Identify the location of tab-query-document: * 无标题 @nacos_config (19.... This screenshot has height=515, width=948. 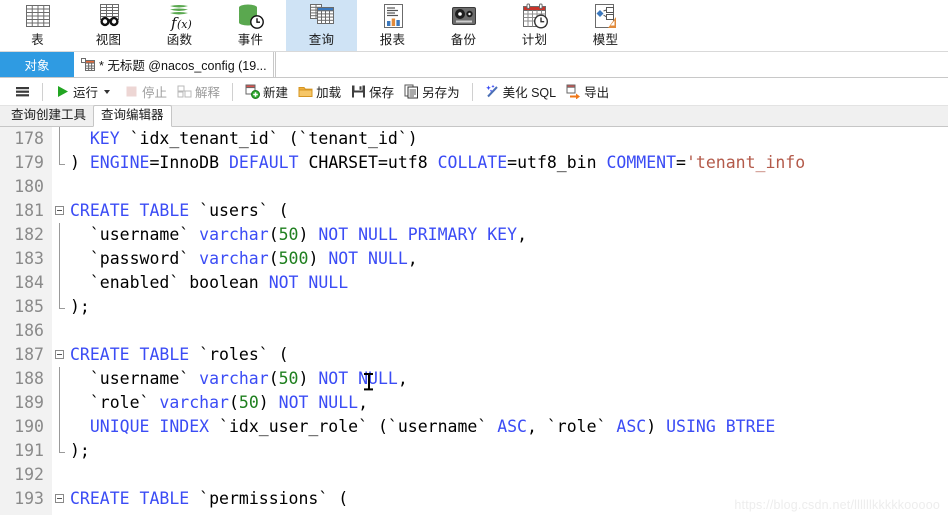
(174, 64).